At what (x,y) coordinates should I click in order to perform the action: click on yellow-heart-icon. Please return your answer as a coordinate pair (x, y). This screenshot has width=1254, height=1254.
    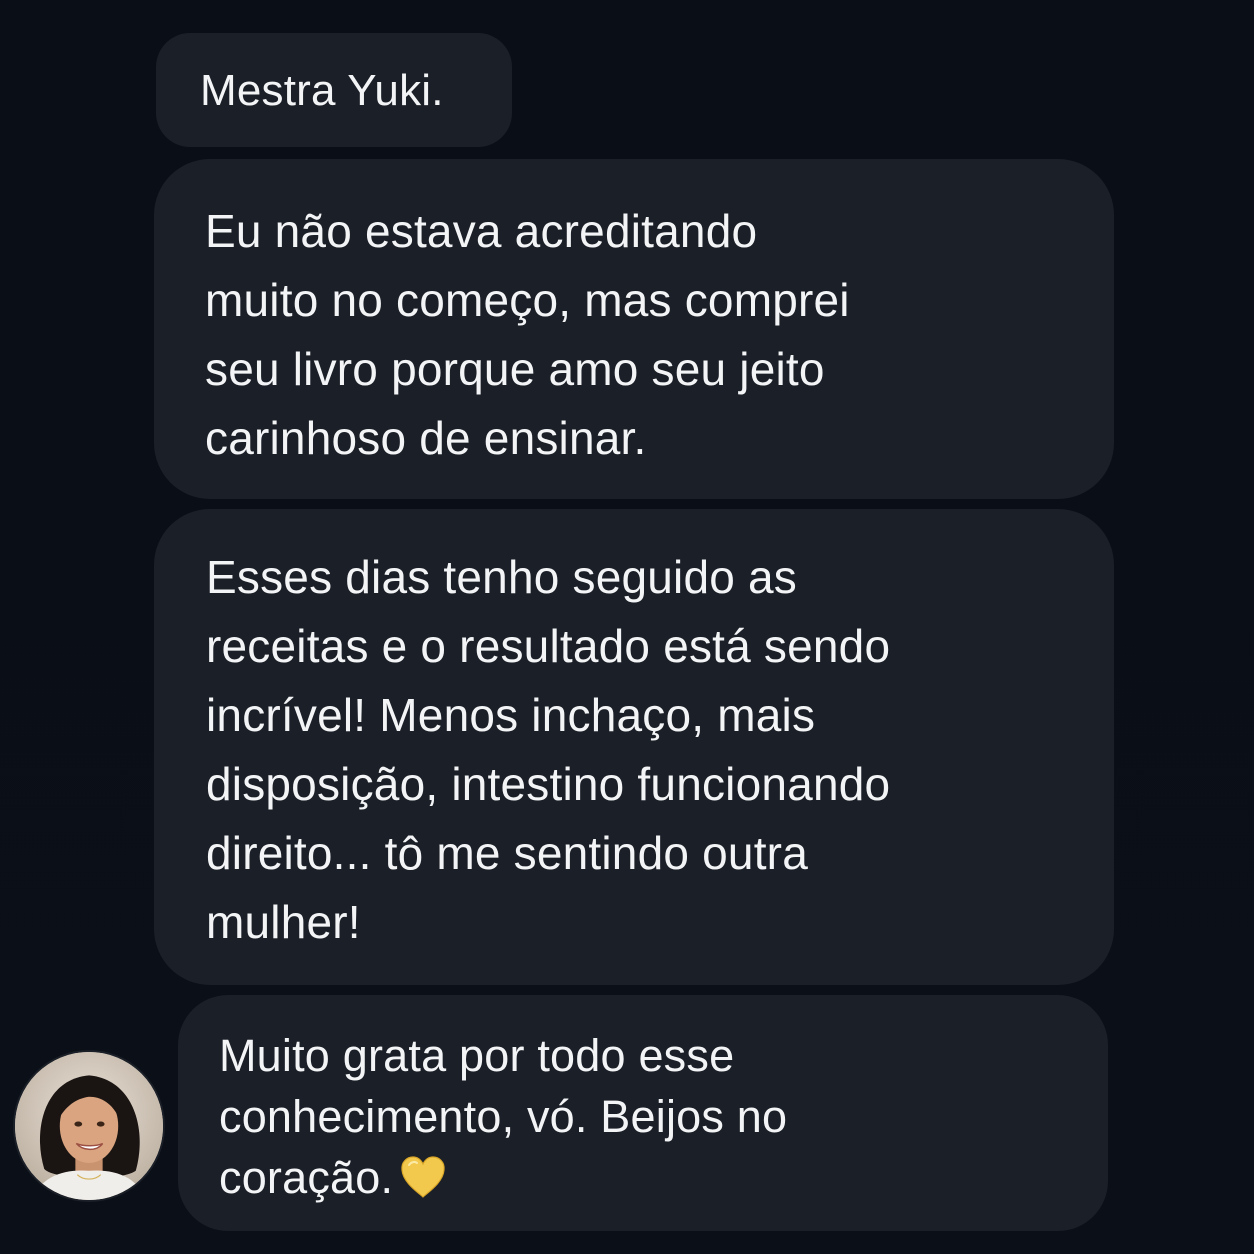
    Looking at the image, I should click on (423, 1177).